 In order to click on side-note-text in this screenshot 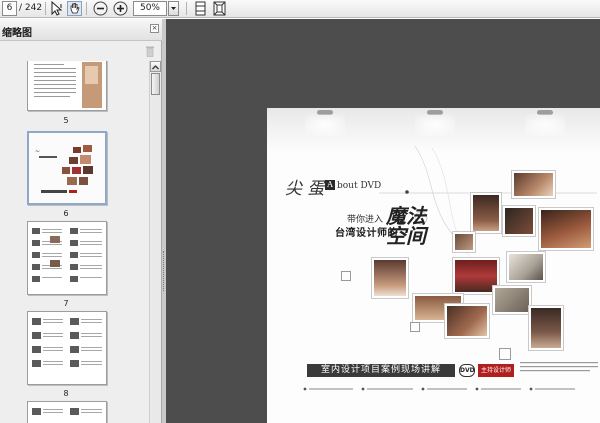, I will do `click(559, 367)`.